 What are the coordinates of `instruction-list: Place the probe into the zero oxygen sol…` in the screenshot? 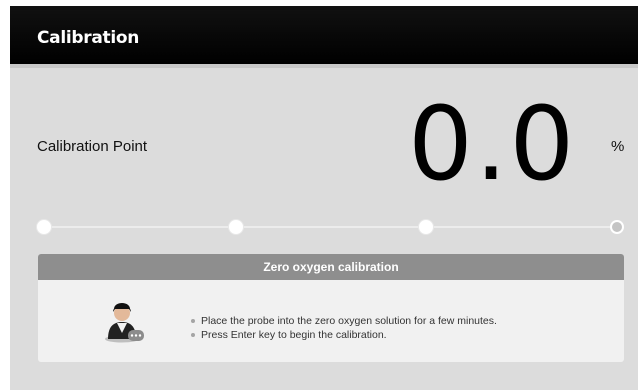 It's located at (343, 328).